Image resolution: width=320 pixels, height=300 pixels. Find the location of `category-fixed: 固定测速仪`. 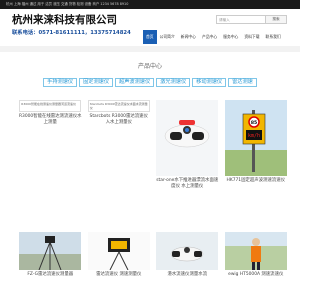

category-fixed: 固定测速仪 is located at coordinates (96, 82).